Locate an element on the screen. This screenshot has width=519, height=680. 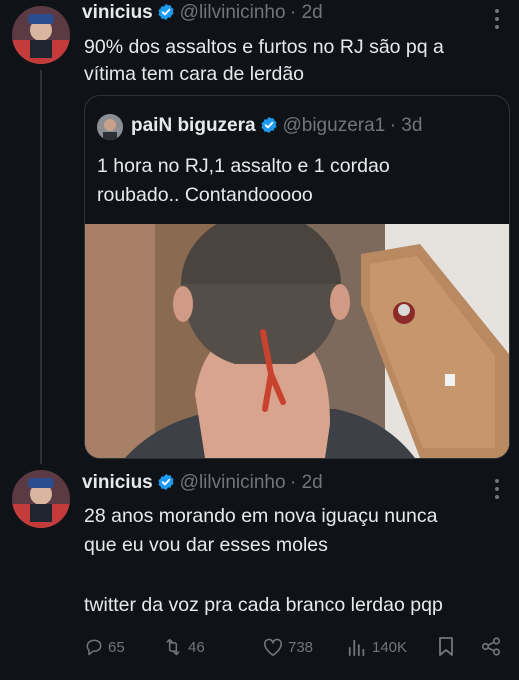
quote-header: paiN biguzera @biguzera1 · 3d is located at coordinates (276, 126).